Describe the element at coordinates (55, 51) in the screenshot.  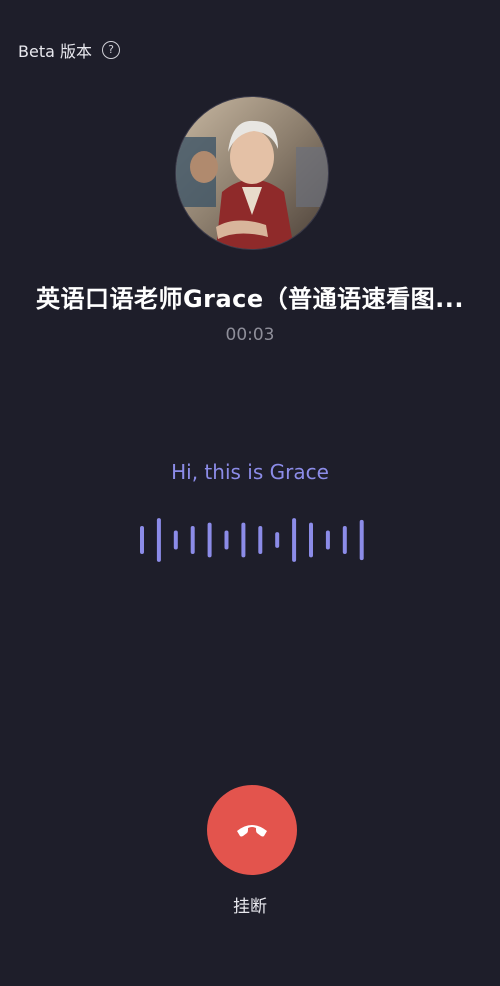
I see `beta-label: Beta 版本` at that location.